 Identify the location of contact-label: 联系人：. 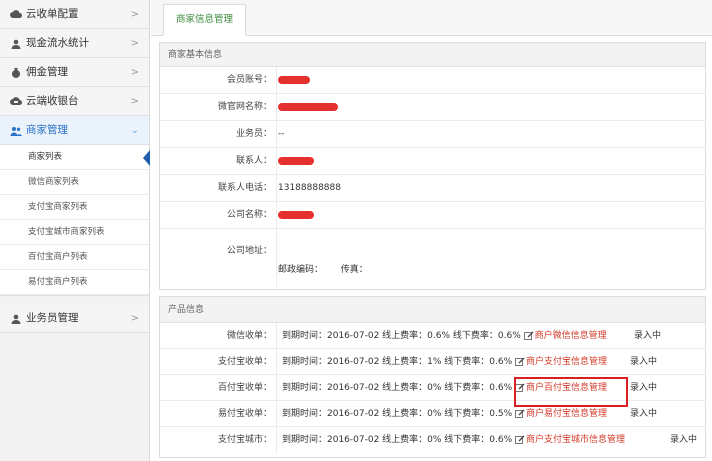
(253, 161).